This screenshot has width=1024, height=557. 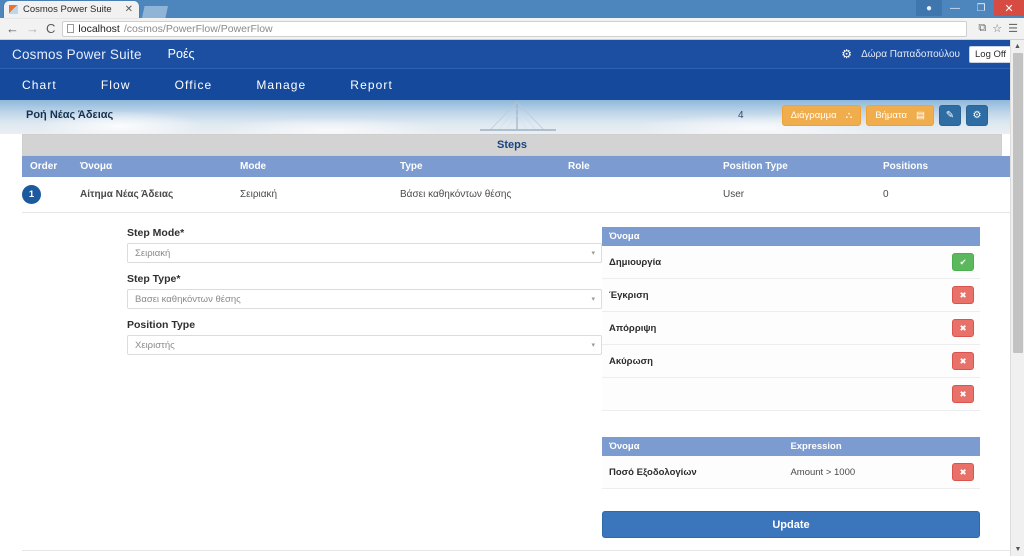 I want to click on position-type-label: Position Type, so click(x=161, y=325).